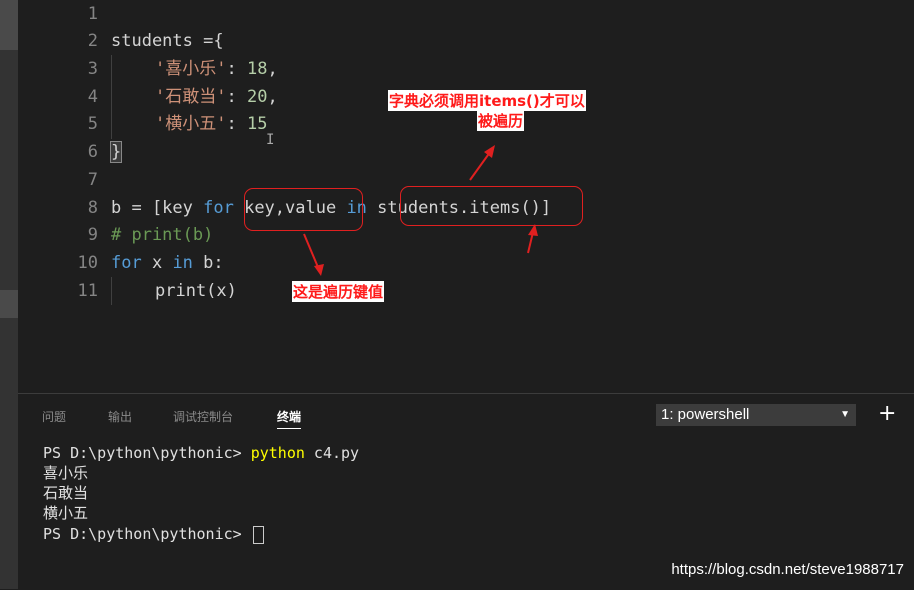 The image size is (914, 590). Describe the element at coordinates (92, 97) in the screenshot. I see `line-number: 4` at that location.